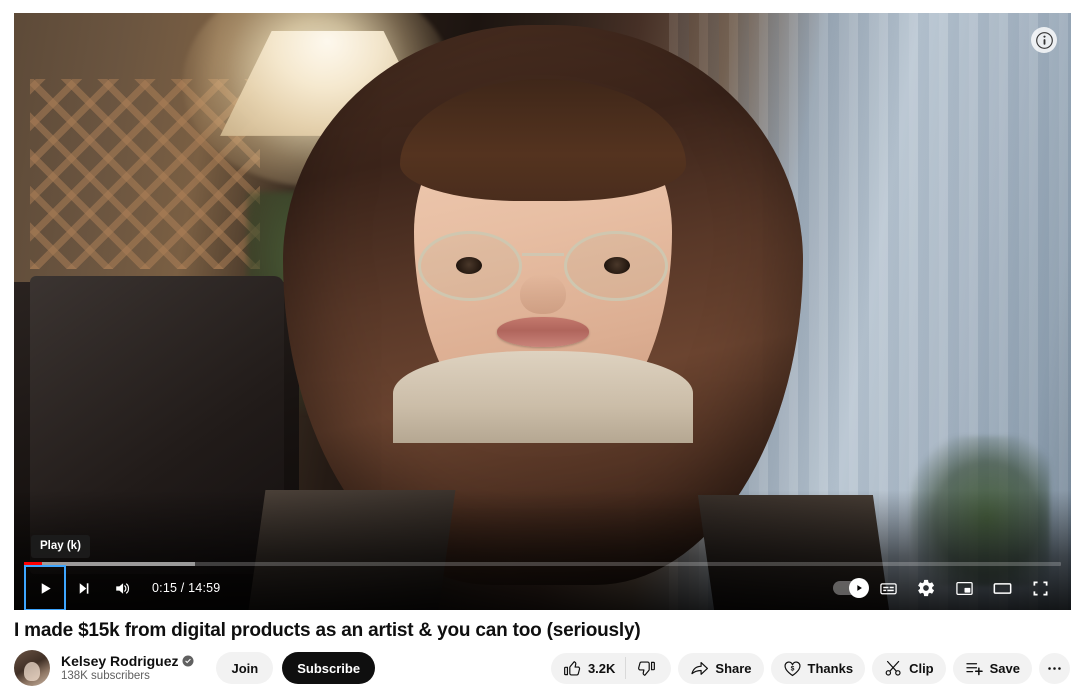 Image resolution: width=1080 pixels, height=692 pixels. Describe the element at coordinates (105, 675) in the screenshot. I see `subscriber-count: 138K subscribers` at that location.